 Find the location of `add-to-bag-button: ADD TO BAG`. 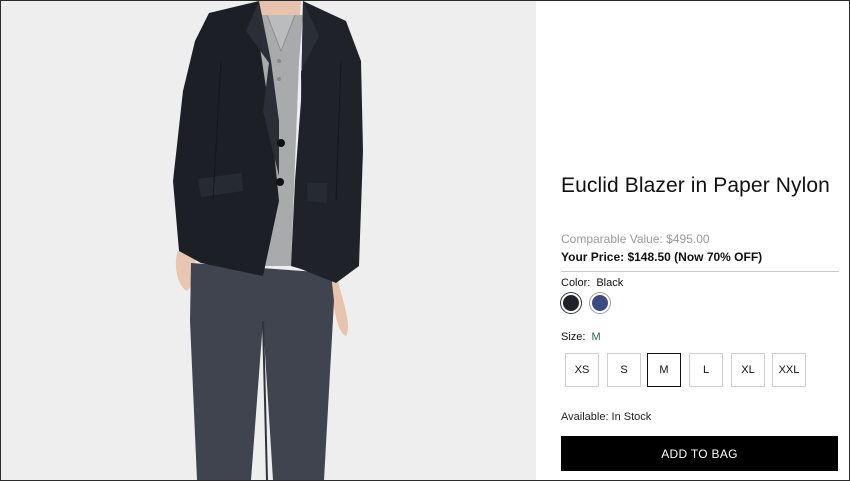

add-to-bag-button: ADD TO BAG is located at coordinates (699, 453).